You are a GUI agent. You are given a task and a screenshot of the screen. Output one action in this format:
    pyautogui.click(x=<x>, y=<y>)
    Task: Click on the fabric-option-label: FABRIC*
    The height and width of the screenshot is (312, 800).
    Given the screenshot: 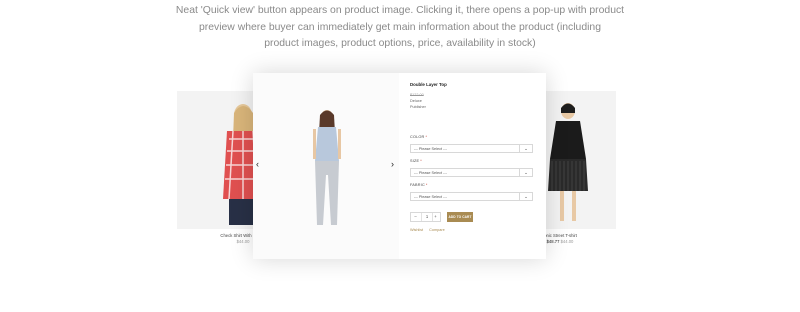 What is the action you would take?
    pyautogui.click(x=419, y=185)
    